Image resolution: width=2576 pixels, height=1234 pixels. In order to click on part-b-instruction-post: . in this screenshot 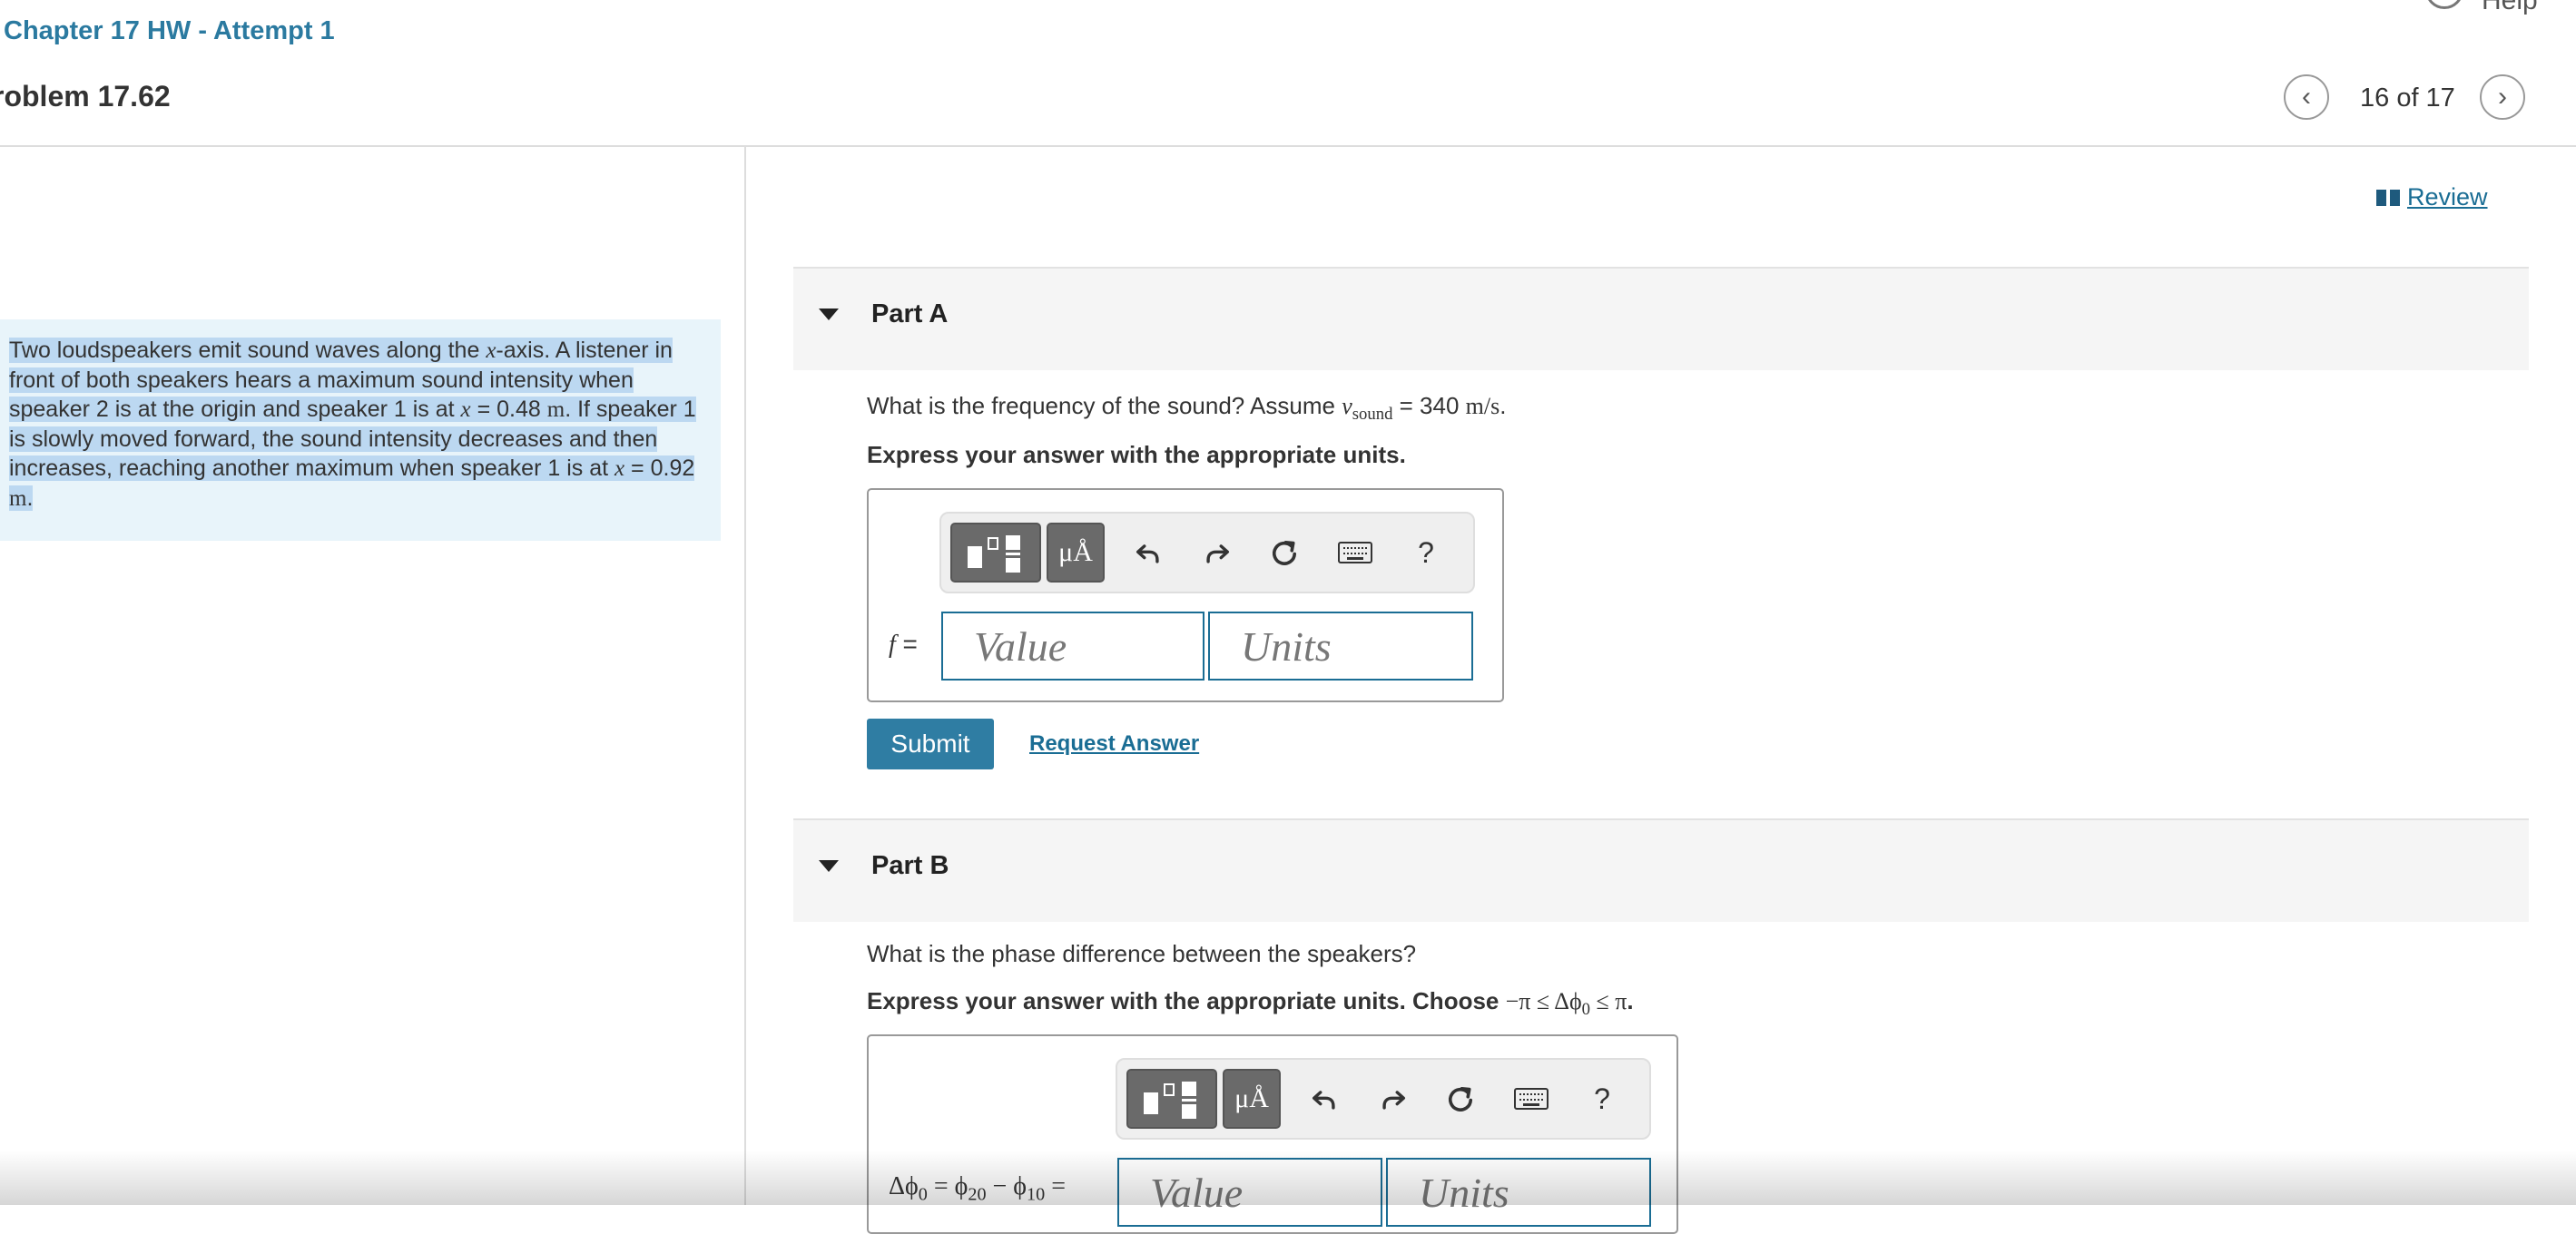, I will do `click(1630, 1001)`.